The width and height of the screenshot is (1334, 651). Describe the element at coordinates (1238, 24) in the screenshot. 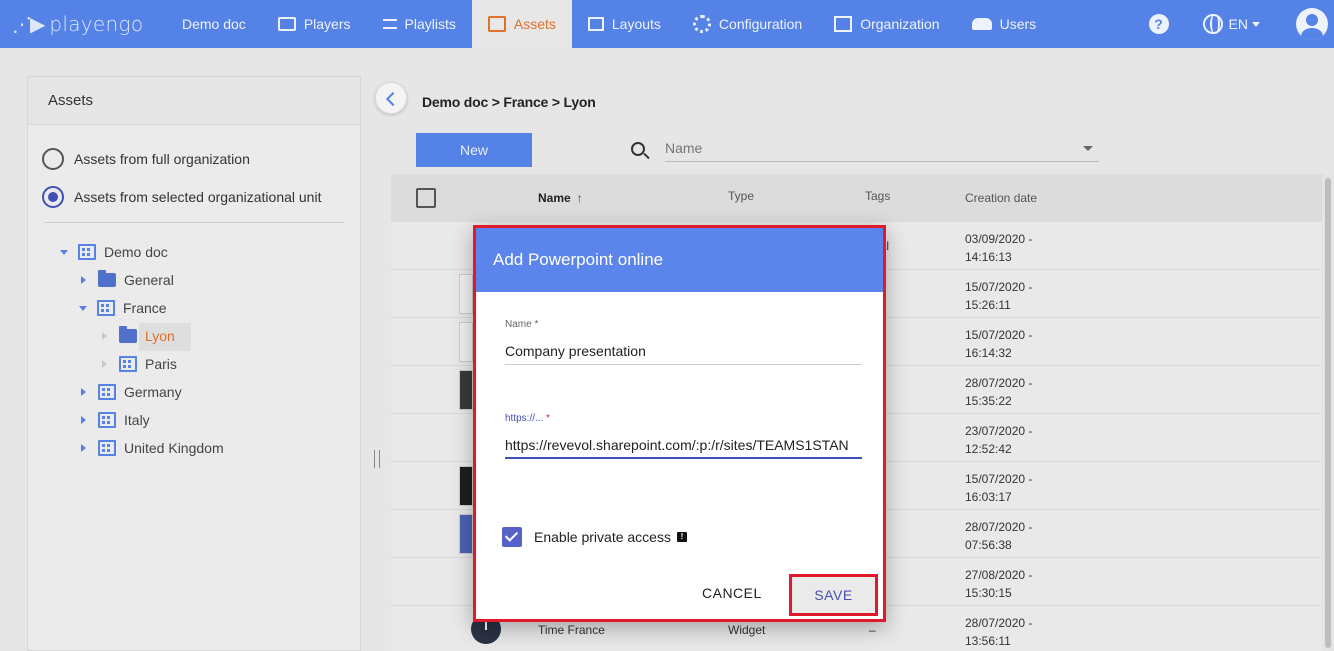

I see `language-selector: EN` at that location.